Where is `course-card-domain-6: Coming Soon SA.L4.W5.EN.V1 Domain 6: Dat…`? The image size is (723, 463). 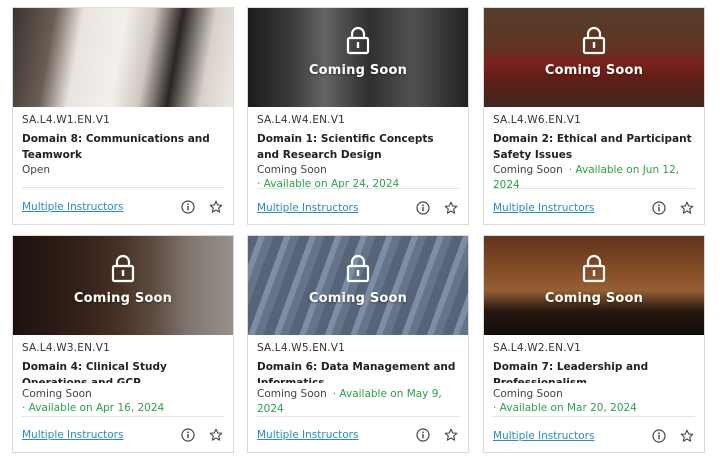
course-card-domain-6: Coming Soon SA.L4.W5.EN.V1 Domain 6: Dat… is located at coordinates (358, 344).